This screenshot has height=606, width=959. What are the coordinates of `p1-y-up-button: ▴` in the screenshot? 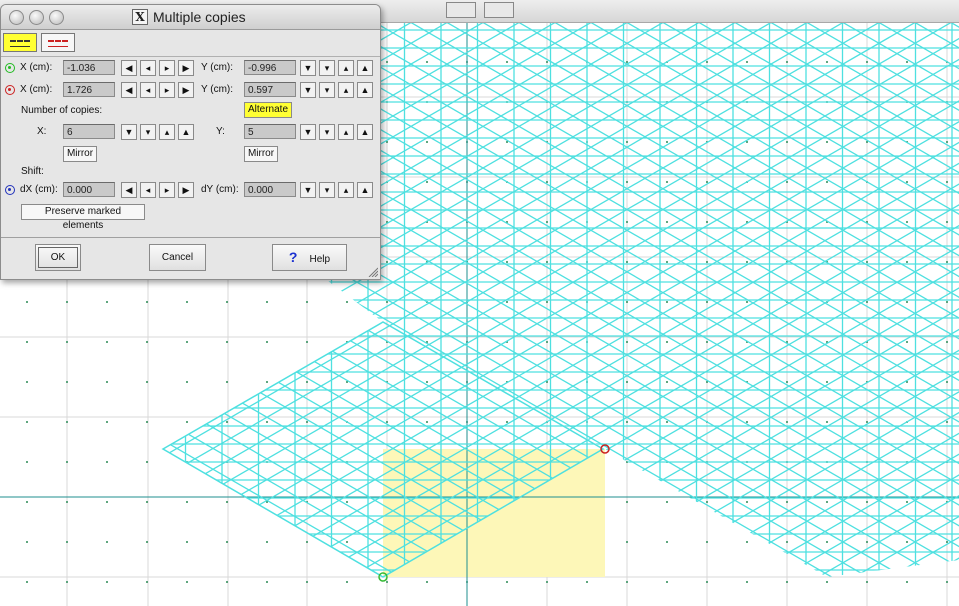 It's located at (346, 68).